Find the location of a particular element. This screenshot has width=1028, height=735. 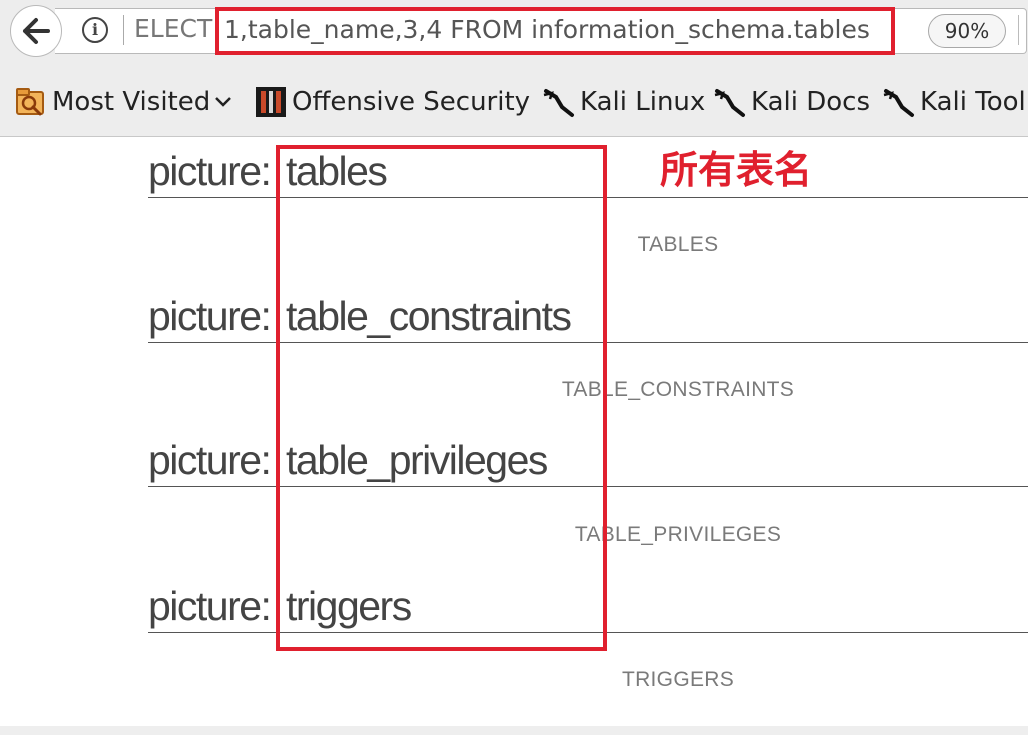

bookmark-kali-tools: Kali Tool is located at coordinates (954, 102).